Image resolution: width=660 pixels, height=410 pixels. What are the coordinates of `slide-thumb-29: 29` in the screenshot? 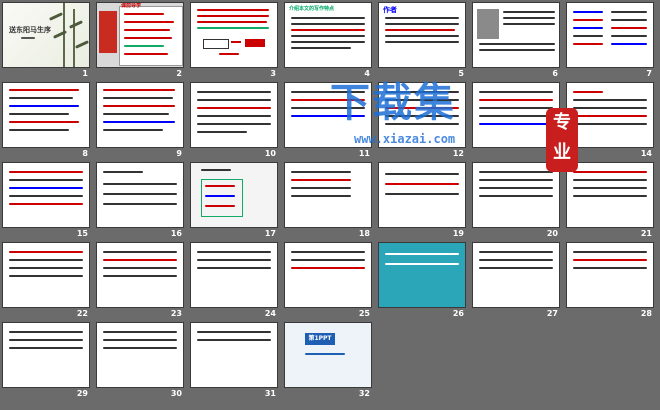 It's located at (46, 360).